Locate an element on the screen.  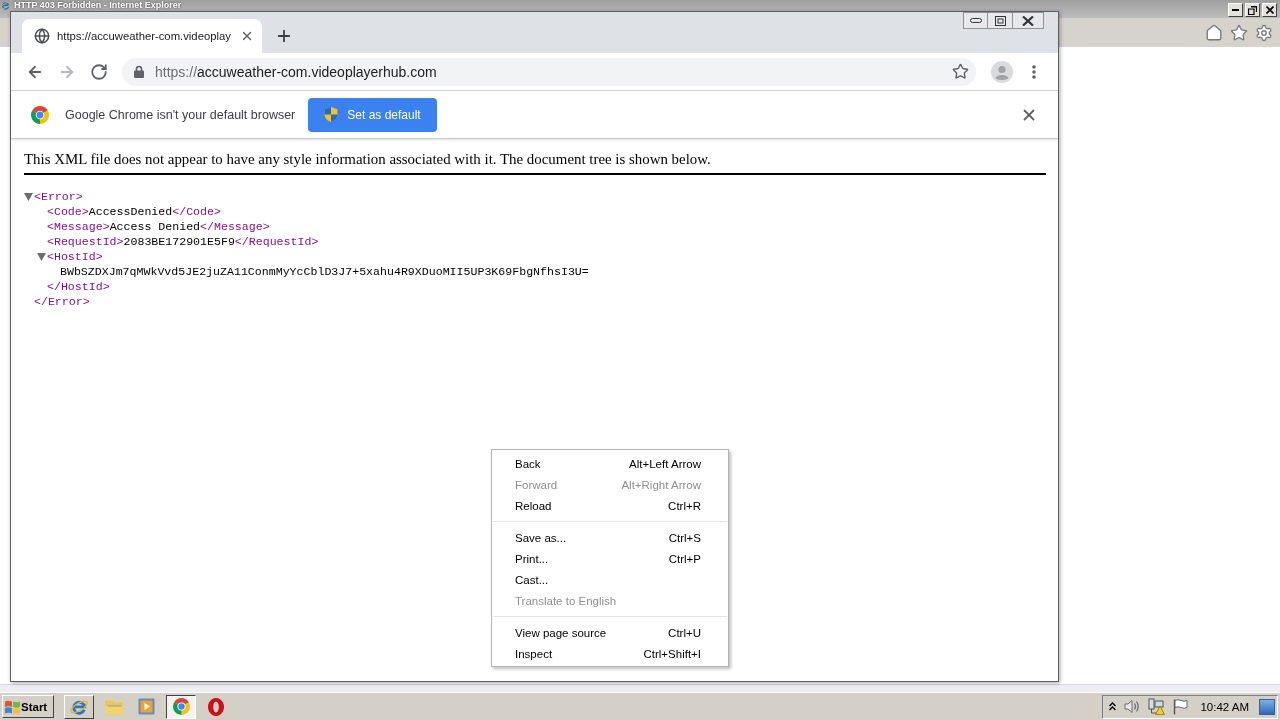
ring-icon is located at coordinates (216, 706).